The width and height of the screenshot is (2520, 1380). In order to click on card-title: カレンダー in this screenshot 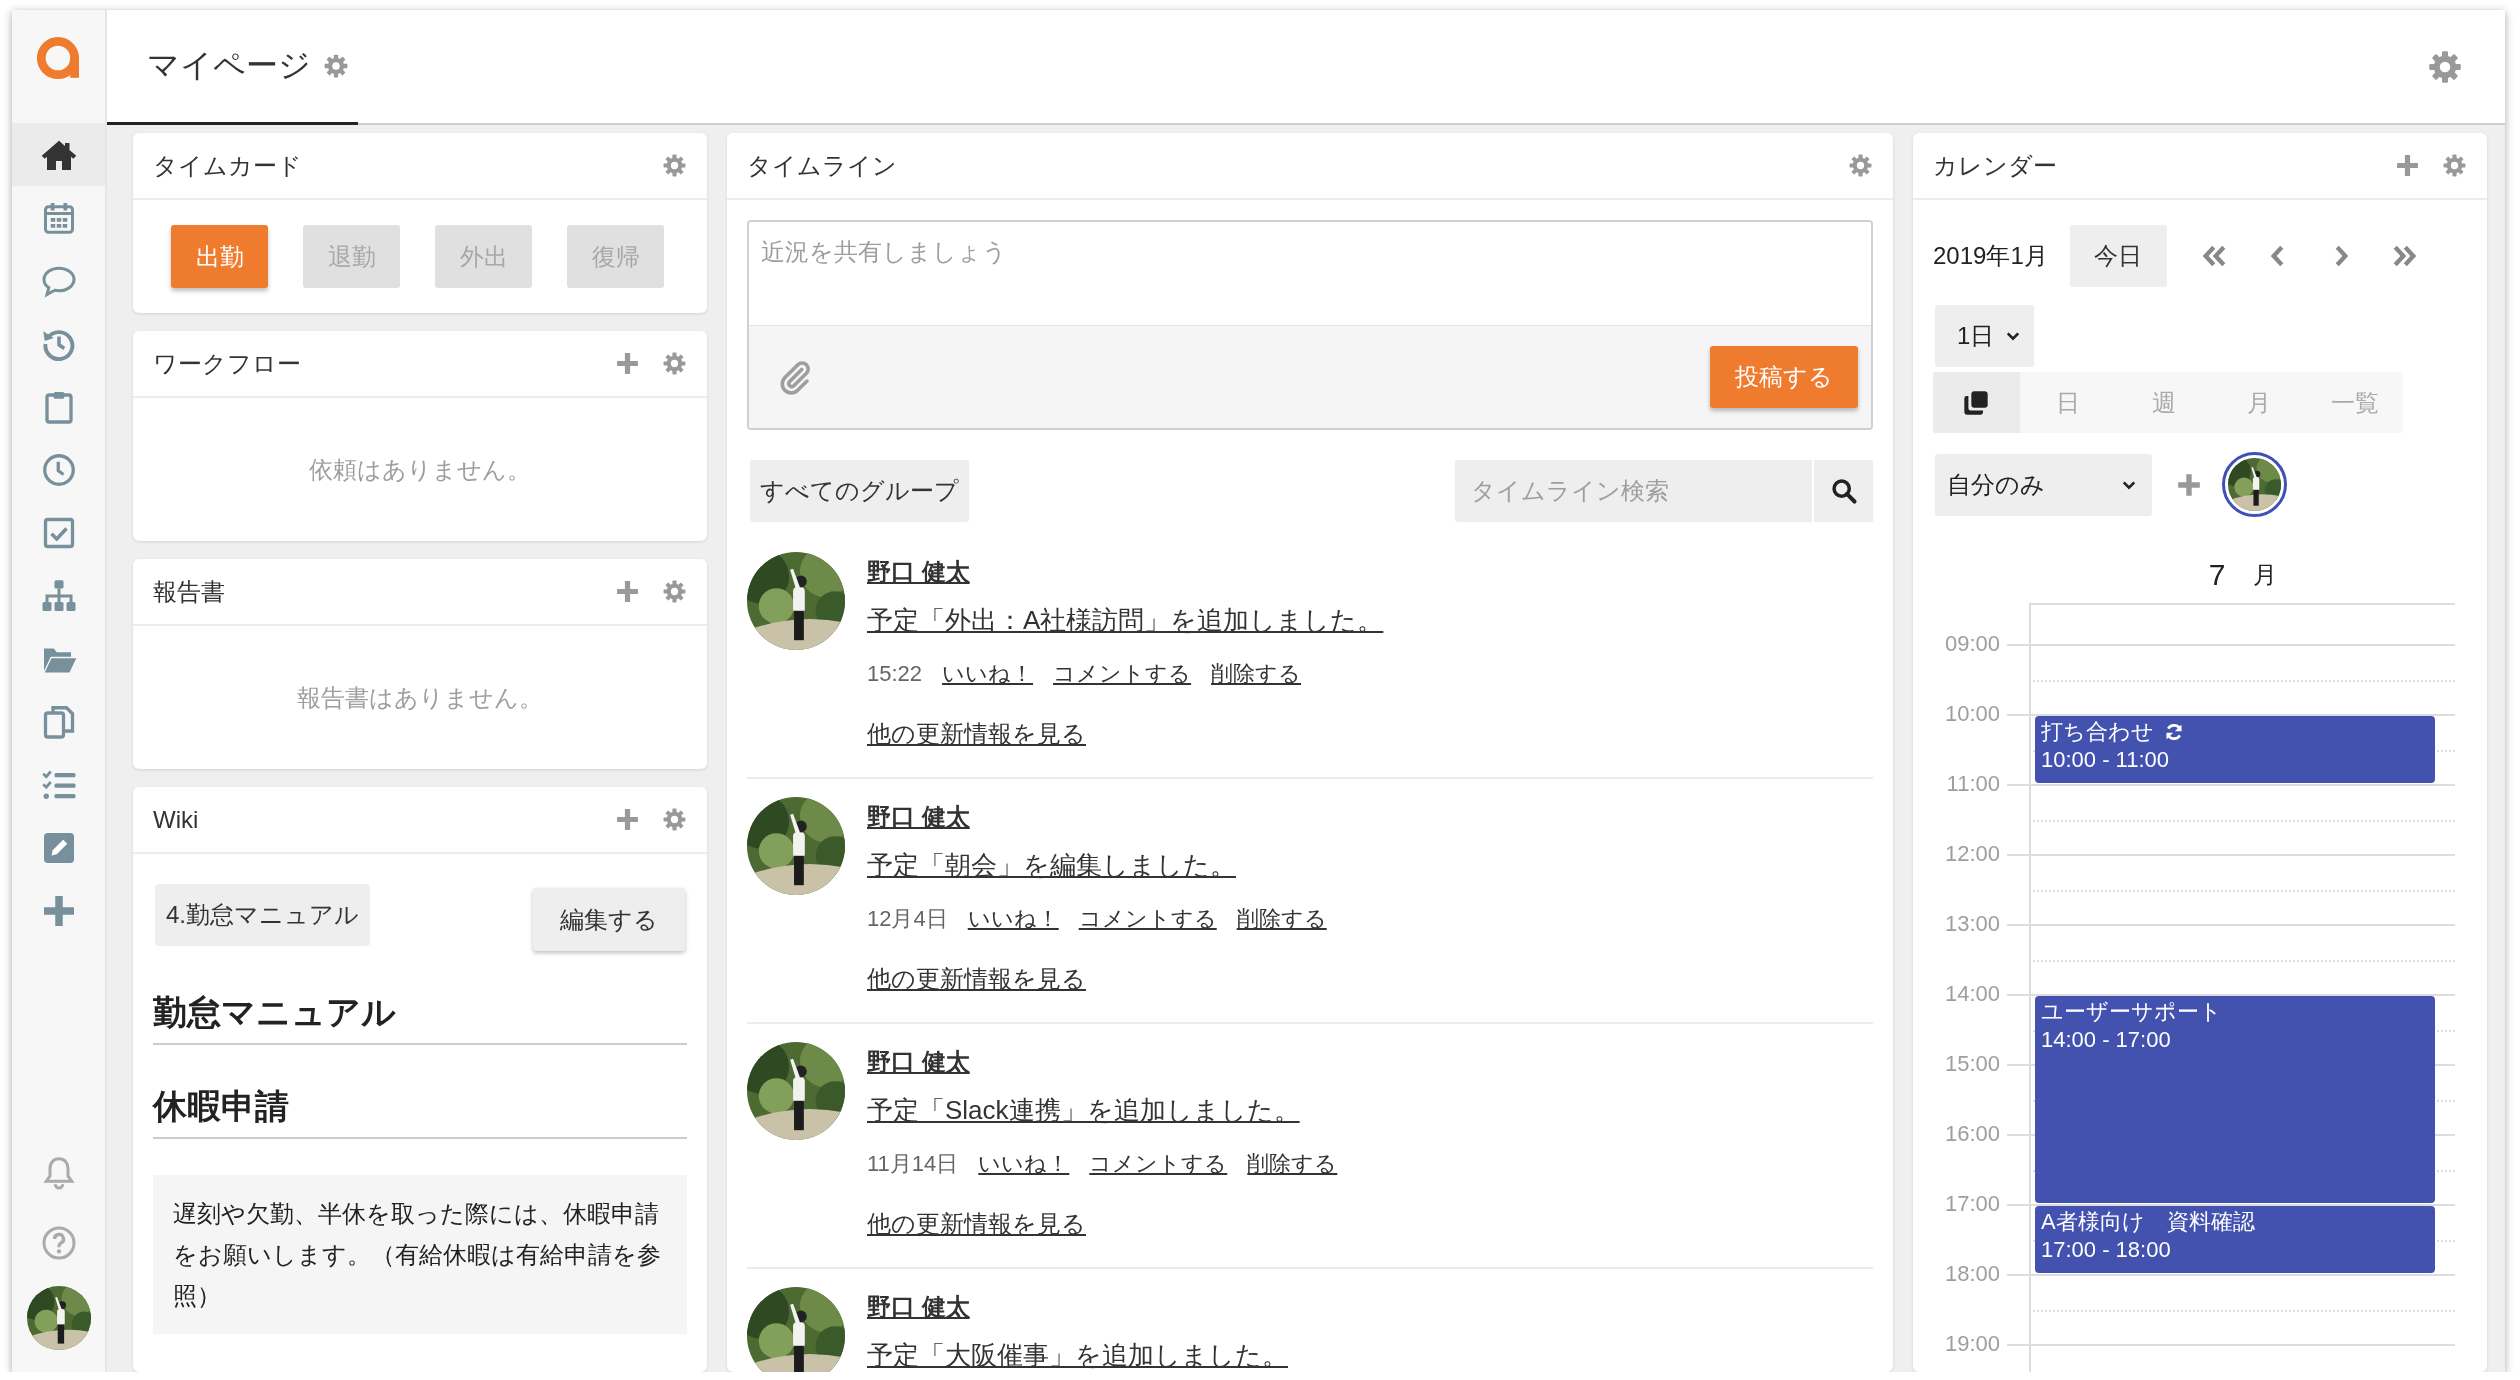, I will do `click(1995, 165)`.